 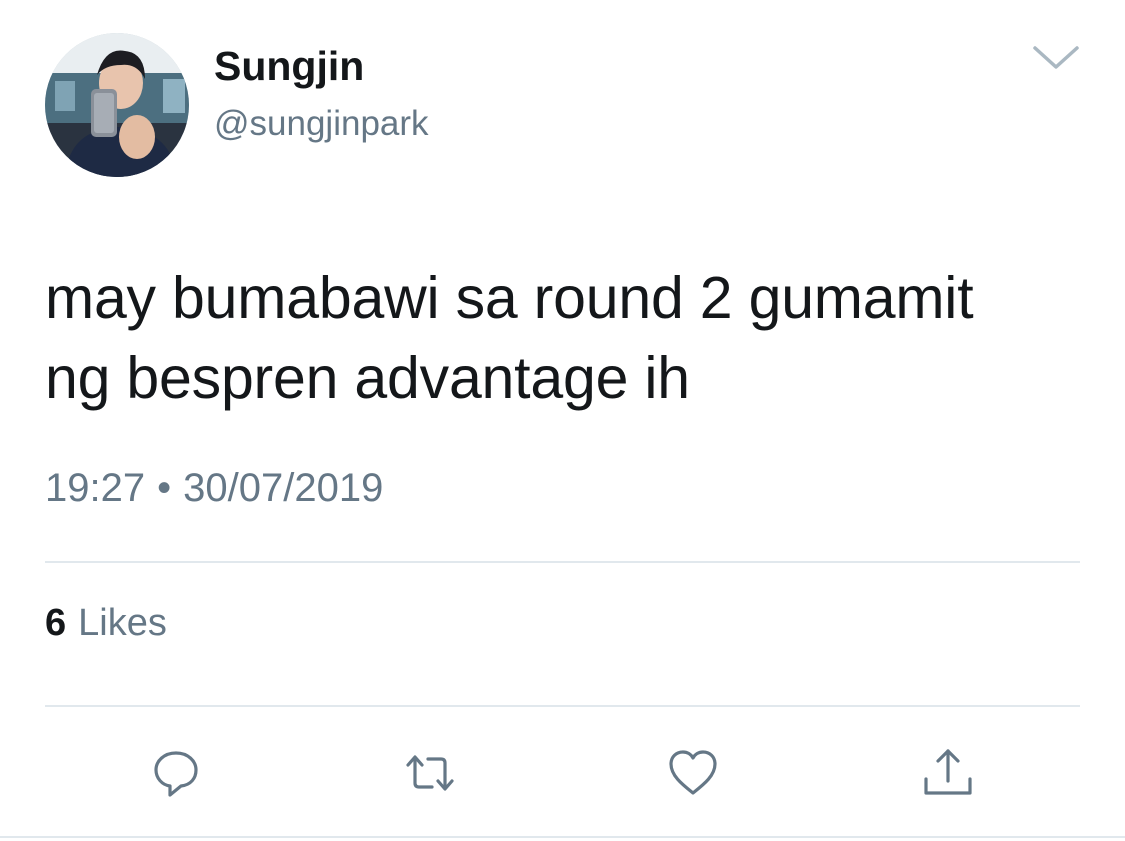 I want to click on retweet-icon, so click(x=430, y=773).